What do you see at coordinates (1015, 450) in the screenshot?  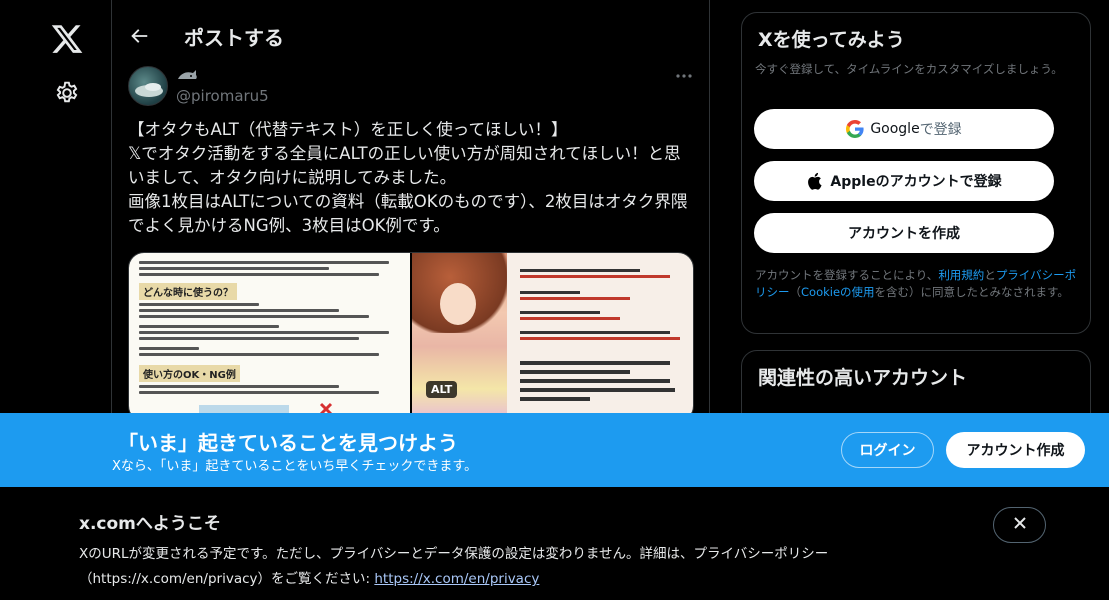 I see `signup-button: アカウント作成` at bounding box center [1015, 450].